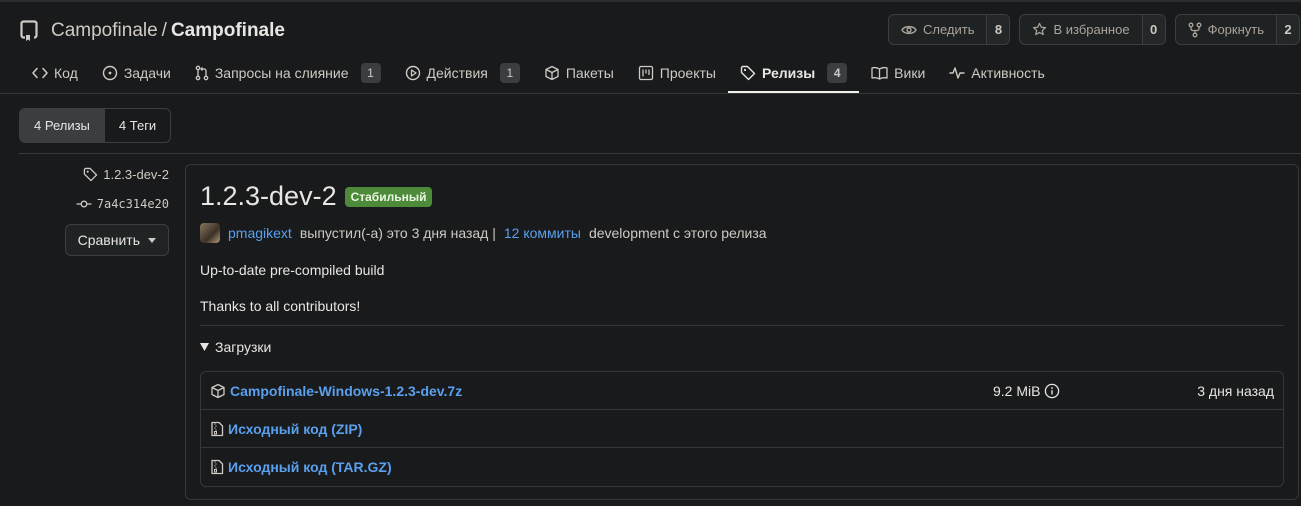  What do you see at coordinates (687, 72) in the screenshot?
I see `tab-projects-label: Проекты` at bounding box center [687, 72].